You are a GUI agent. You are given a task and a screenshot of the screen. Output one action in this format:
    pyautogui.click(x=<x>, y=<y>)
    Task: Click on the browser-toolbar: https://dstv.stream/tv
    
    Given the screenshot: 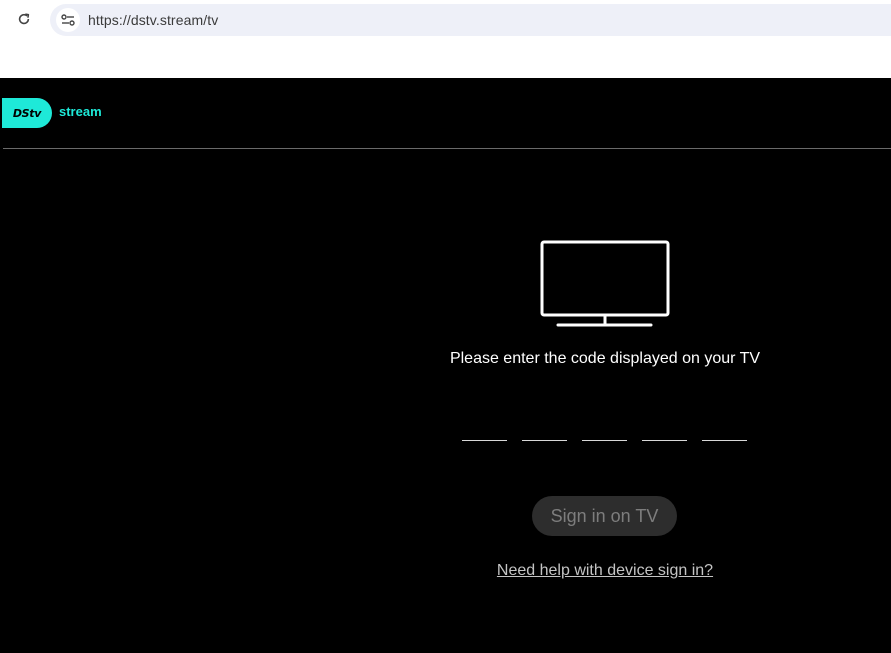 What is the action you would take?
    pyautogui.click(x=445, y=39)
    